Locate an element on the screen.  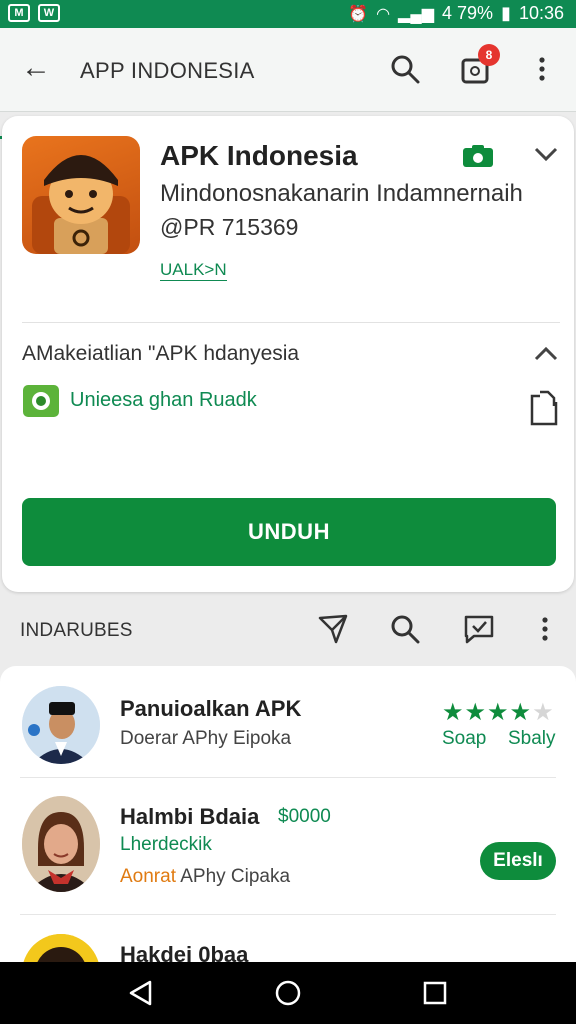
app-logo-icon is located at coordinates (81, 195).